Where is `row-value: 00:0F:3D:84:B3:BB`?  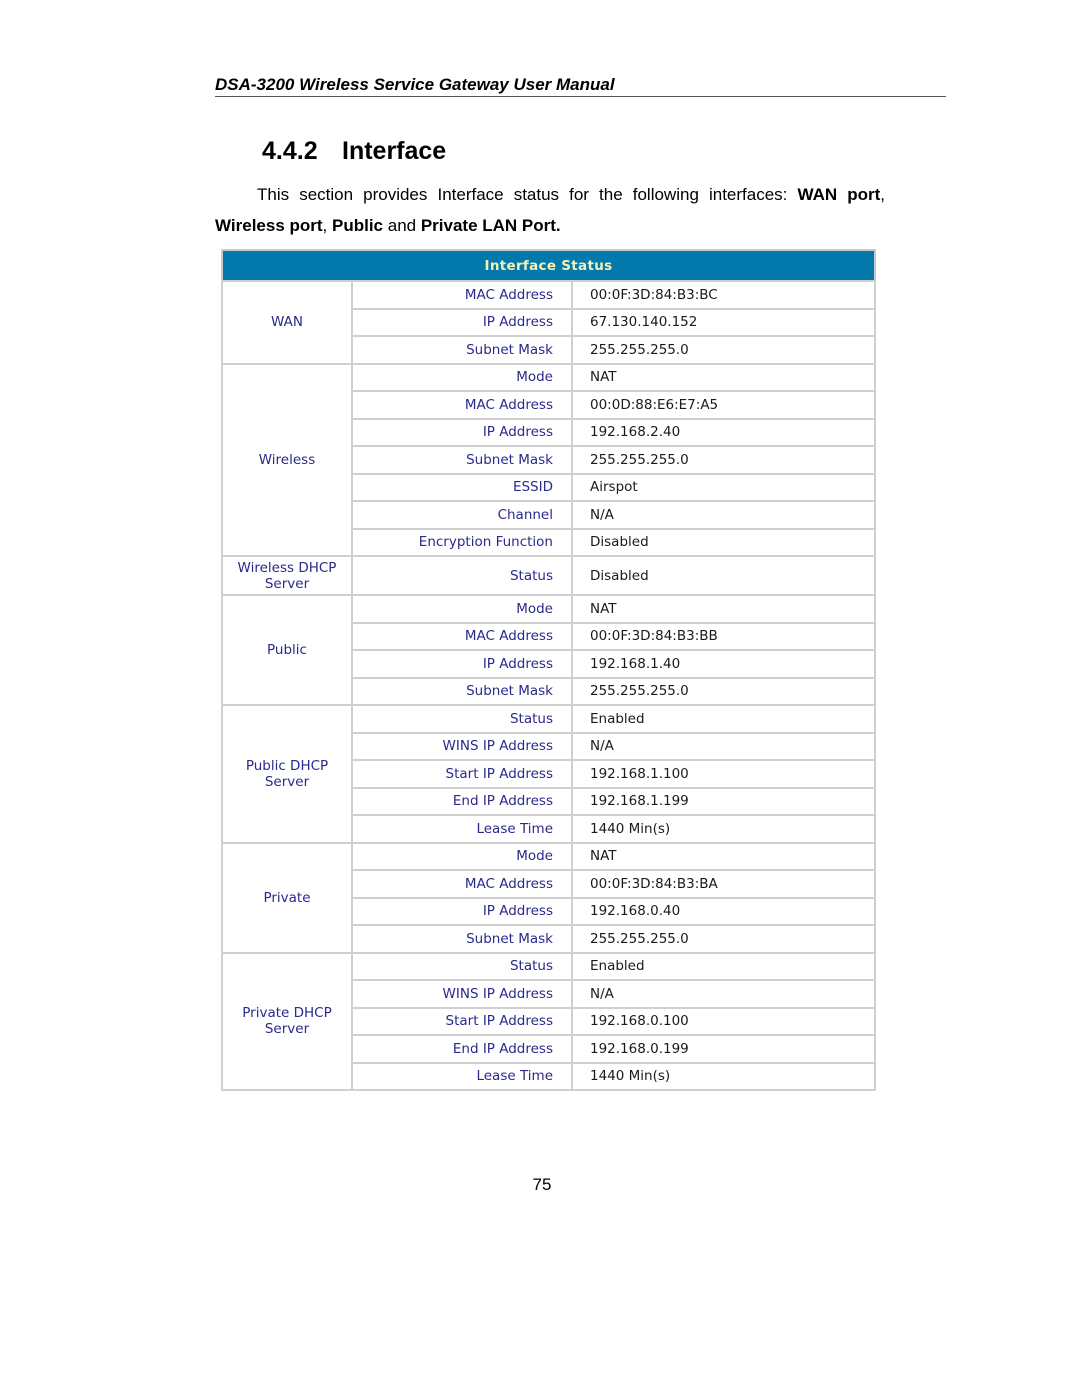 row-value: 00:0F:3D:84:B3:BB is located at coordinates (723, 636).